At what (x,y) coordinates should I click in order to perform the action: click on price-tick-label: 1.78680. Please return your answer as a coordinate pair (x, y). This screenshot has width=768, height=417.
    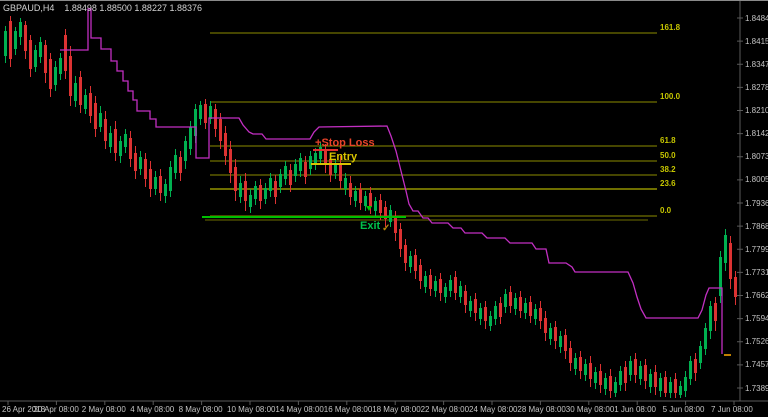
    Looking at the image, I should click on (756, 226).